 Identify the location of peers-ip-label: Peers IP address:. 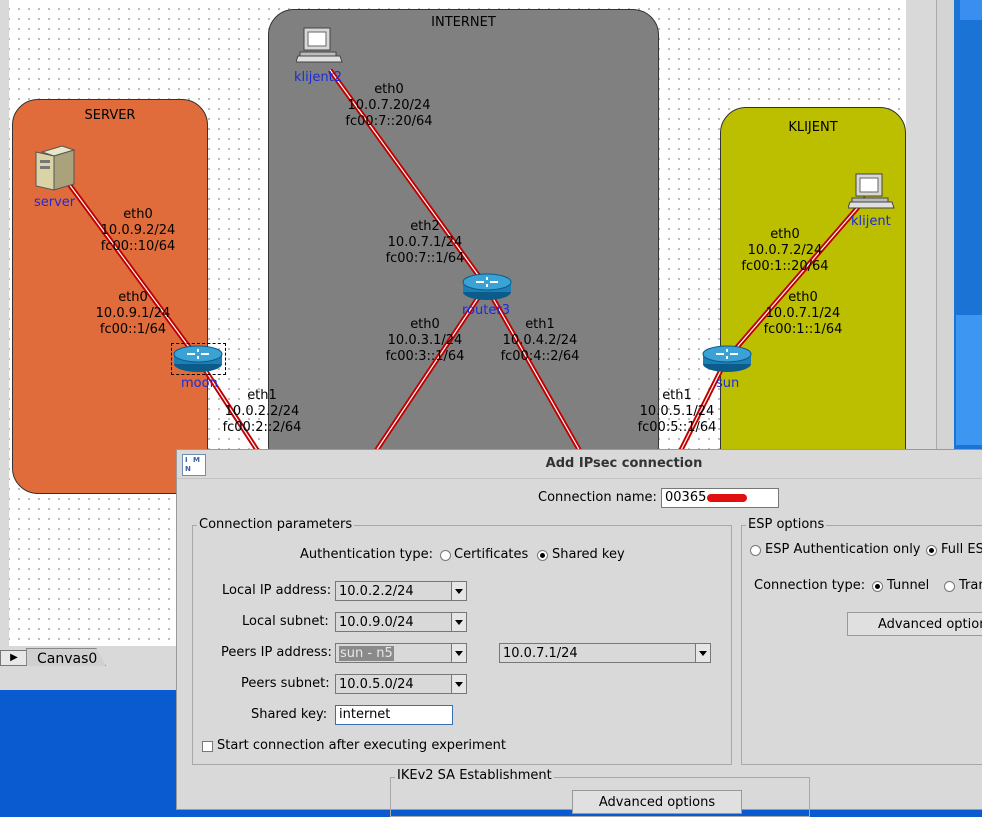
(276, 652).